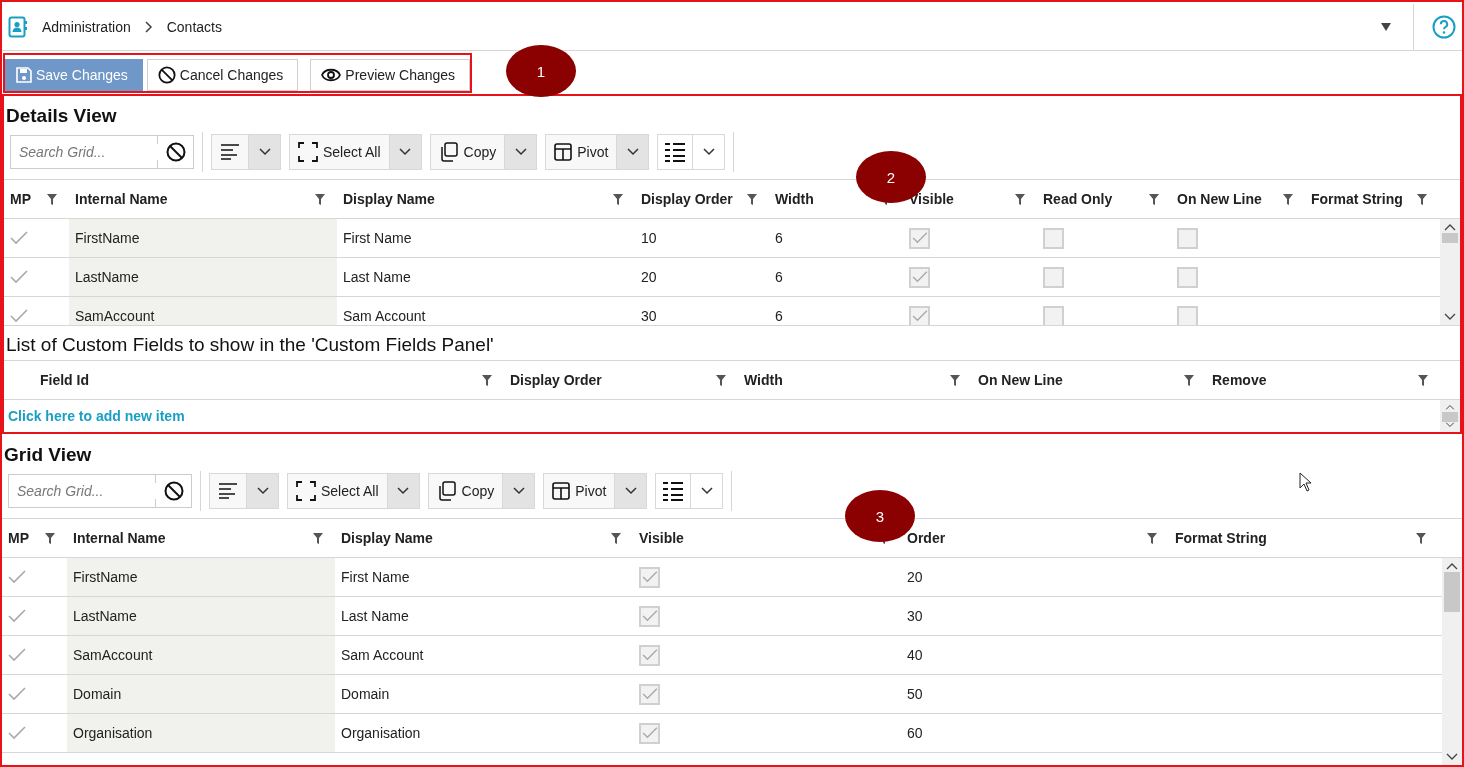 Image resolution: width=1464 pixels, height=767 pixels. Describe the element at coordinates (222, 74) in the screenshot. I see `cancel-button: Cancel Changes` at that location.